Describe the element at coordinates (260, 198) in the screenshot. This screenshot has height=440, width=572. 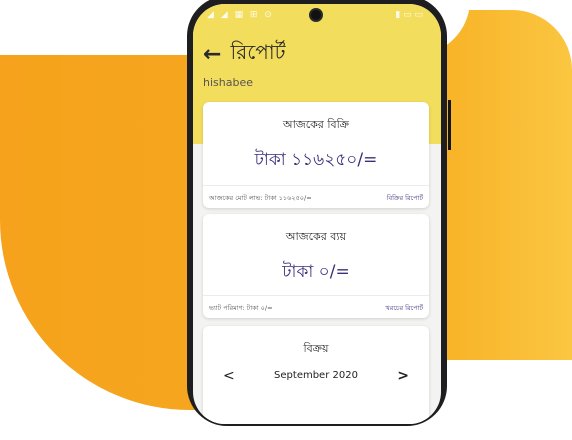
I see `today-profit-text: আজকের মোট লাভ: টাকা ১১৬২৫০/=` at that location.